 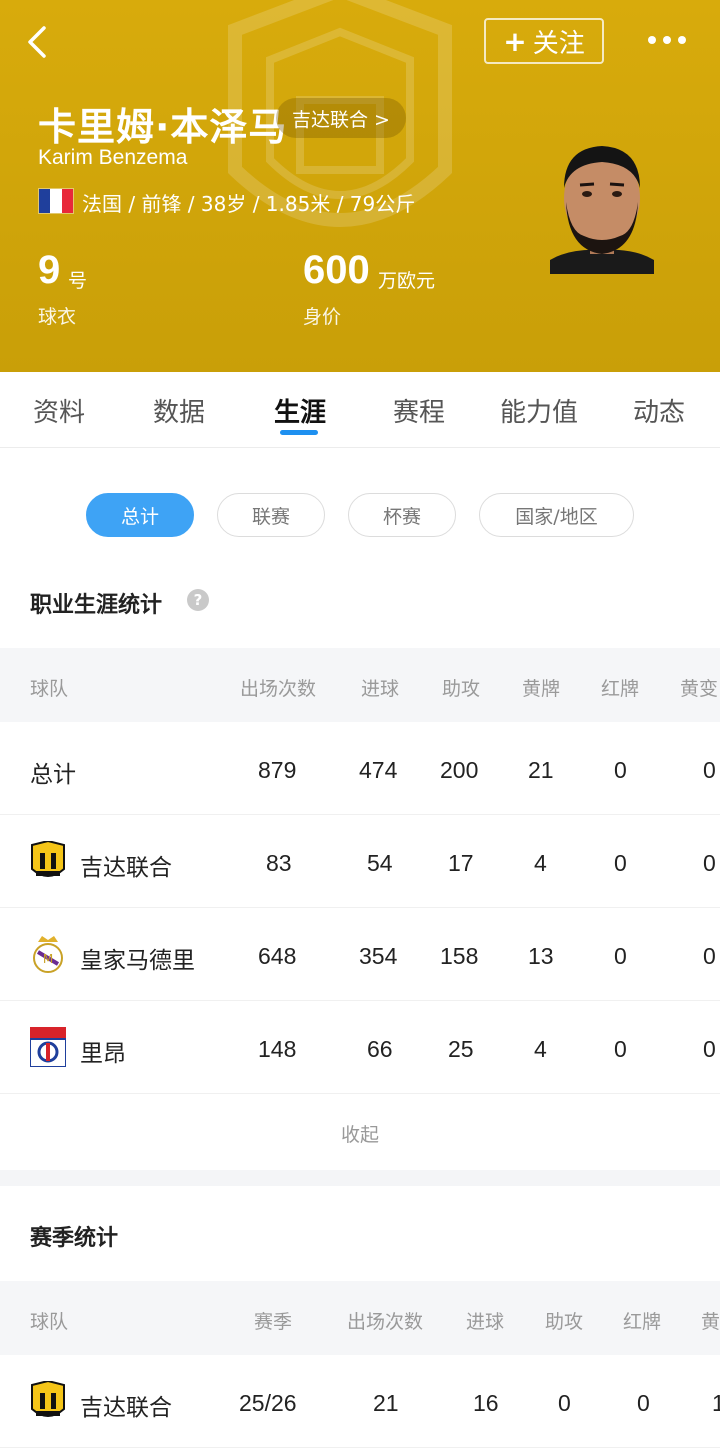 What do you see at coordinates (74, 1238) in the screenshot?
I see `season-stats-title: 赛季统计` at bounding box center [74, 1238].